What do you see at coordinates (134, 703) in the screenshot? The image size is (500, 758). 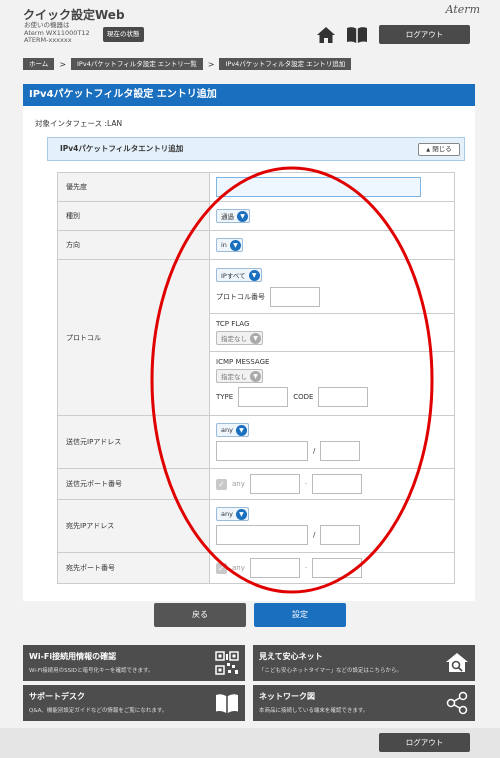 I see `tile-support-desk: サポートデスク Q&A、機能別設定ガイドなどの情報をご覧になれます。` at bounding box center [134, 703].